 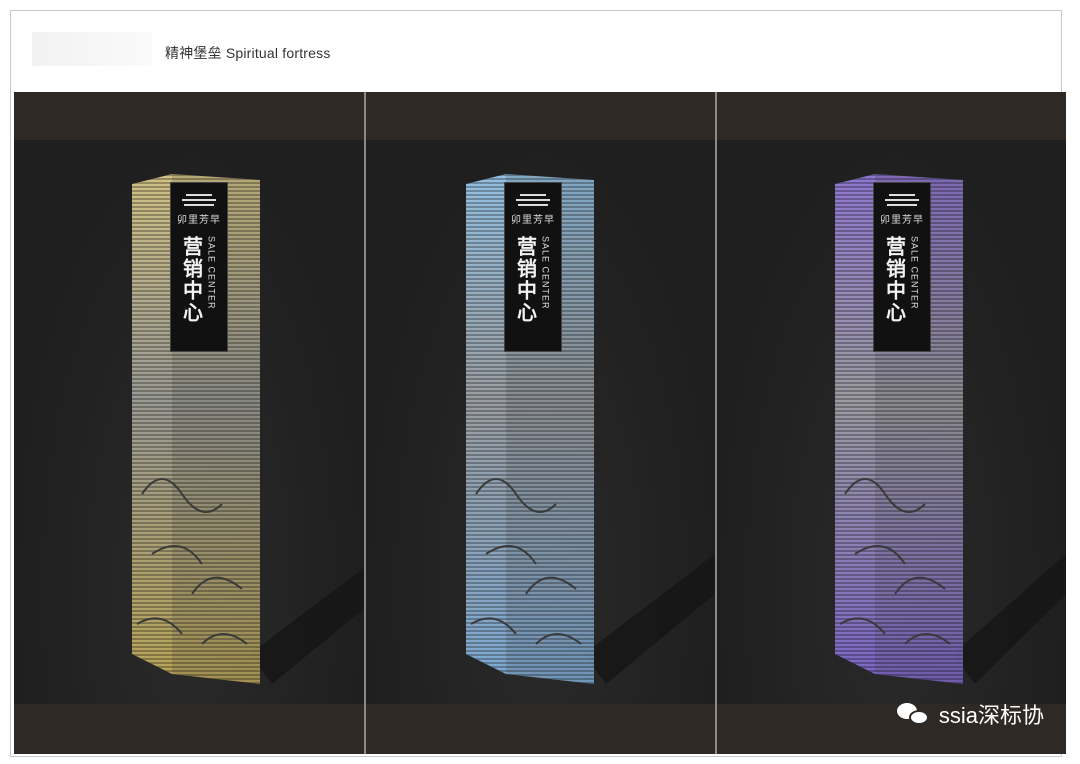 I want to click on watermark: ssia深标协, so click(x=970, y=714).